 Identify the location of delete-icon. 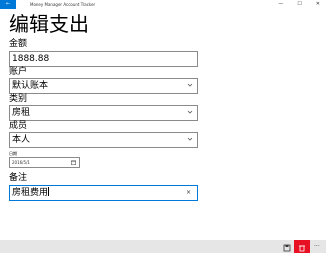
(302, 248).